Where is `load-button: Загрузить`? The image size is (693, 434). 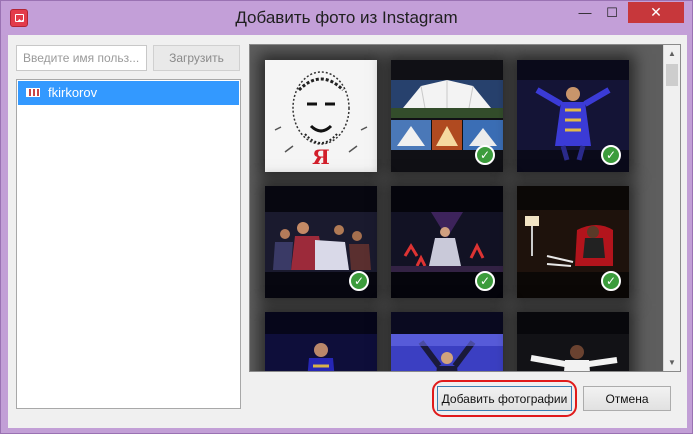 load-button: Загрузить is located at coordinates (196, 58).